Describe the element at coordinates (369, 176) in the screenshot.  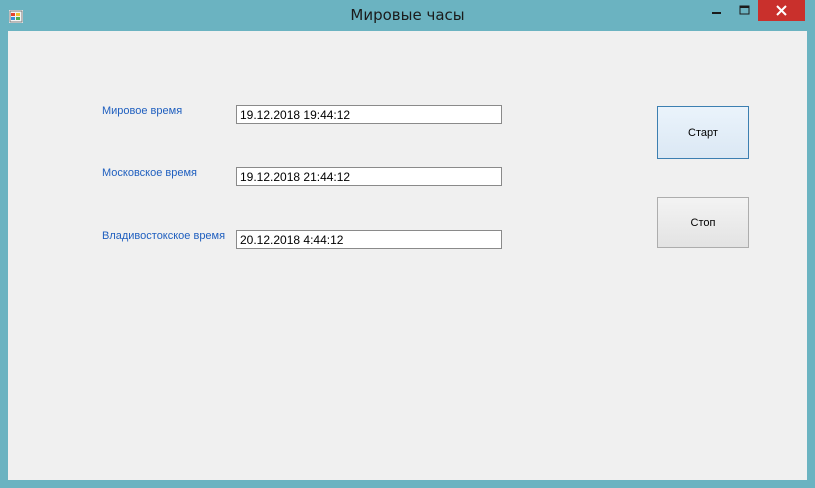
I see `moscow-time-field` at that location.